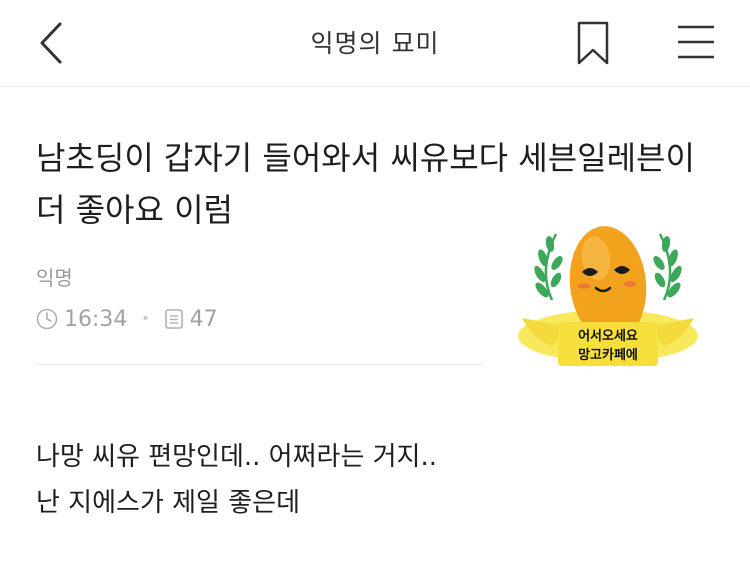  What do you see at coordinates (259, 364) in the screenshot?
I see `content-divider` at bounding box center [259, 364].